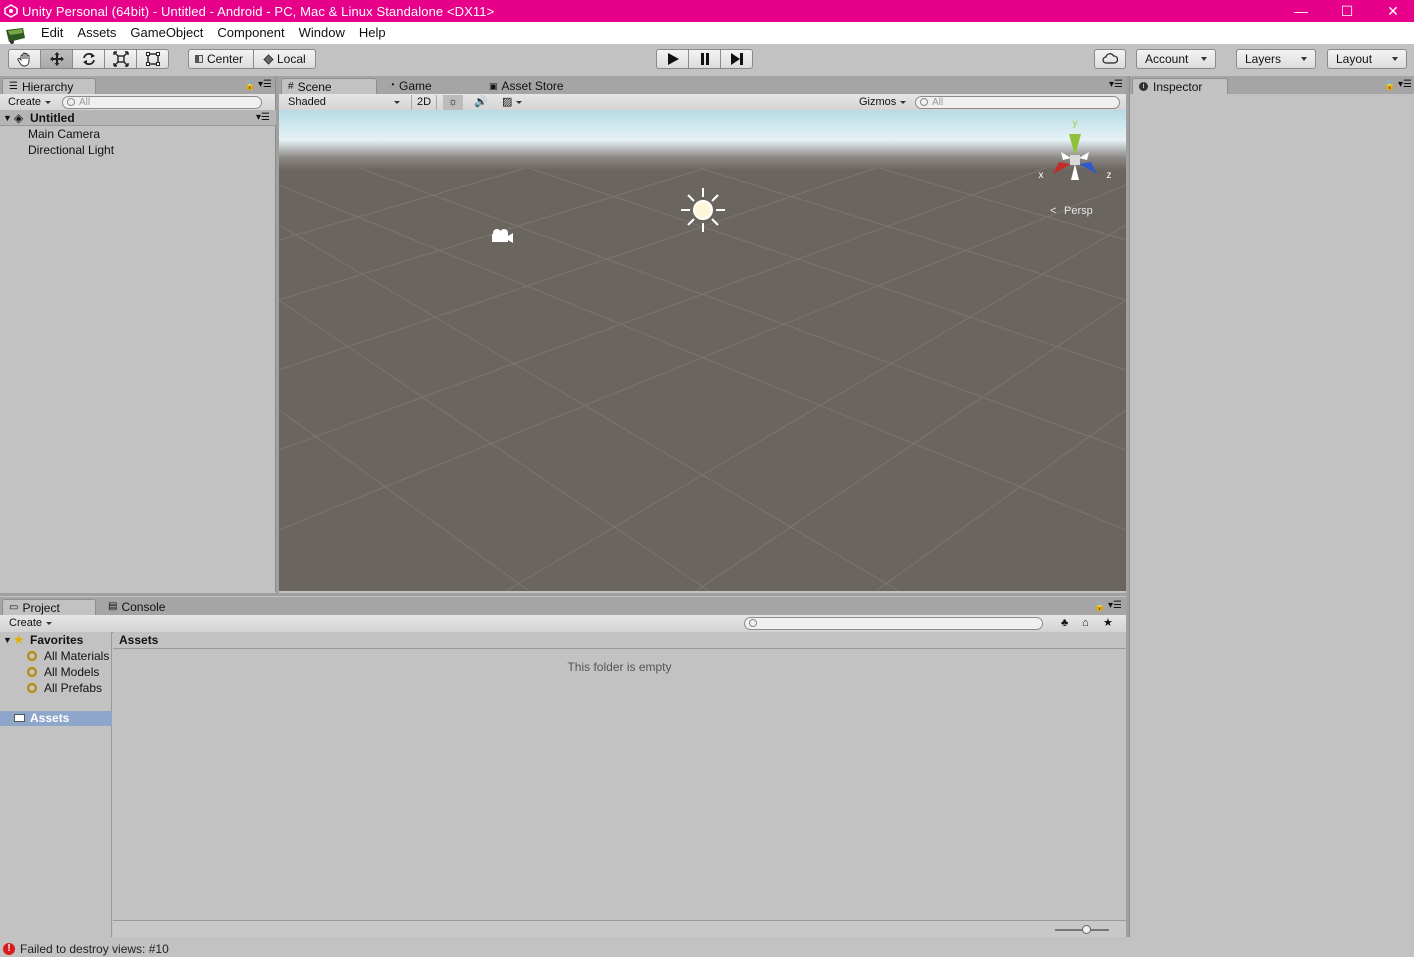  What do you see at coordinates (703, 210) in the screenshot?
I see `directional-light-icon` at bounding box center [703, 210].